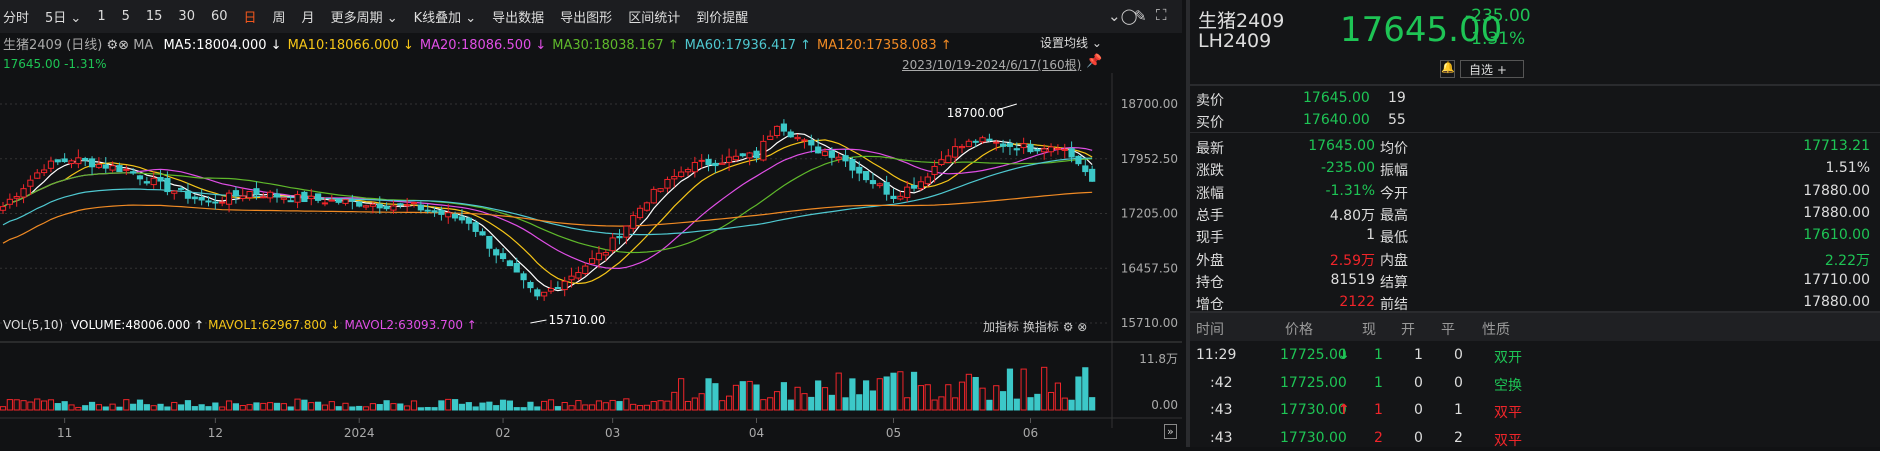  What do you see at coordinates (1336, 98) in the screenshot?
I see `ask-price: 17645.00` at bounding box center [1336, 98].